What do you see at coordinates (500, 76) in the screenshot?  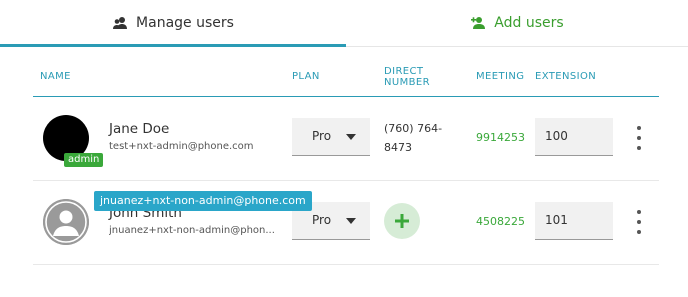 I see `column-header-meeting: MEETING` at bounding box center [500, 76].